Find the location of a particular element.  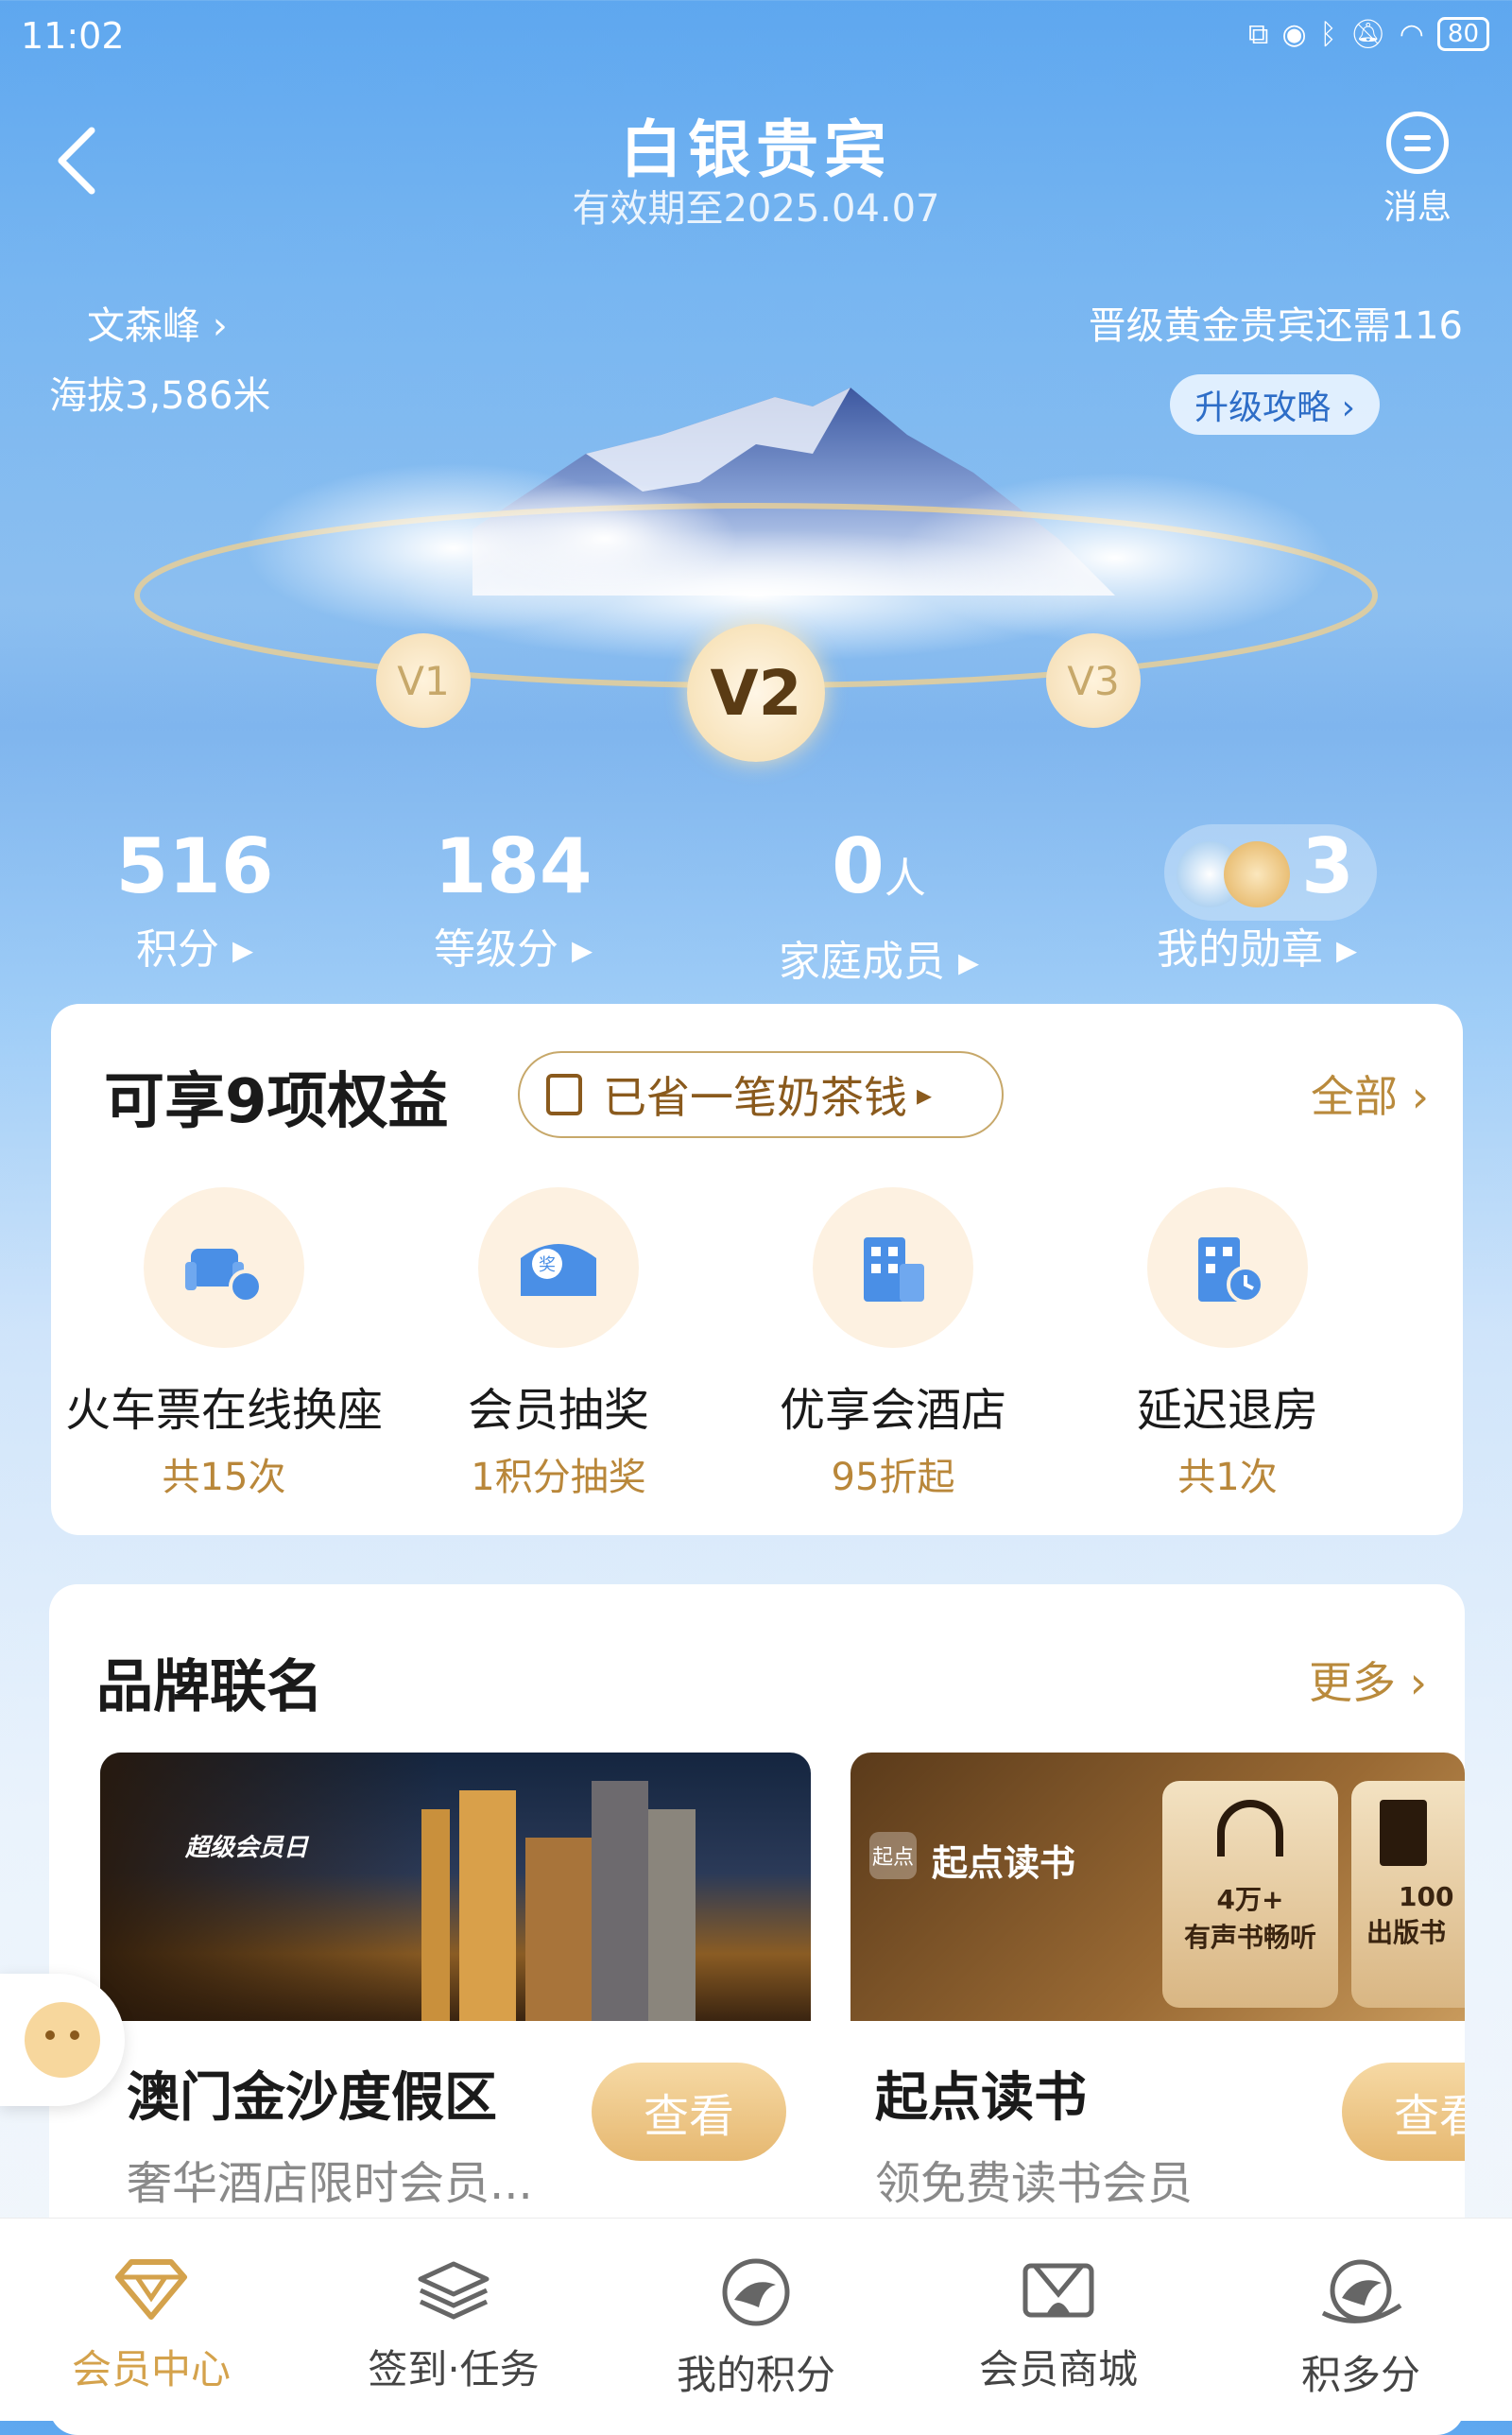

audiobook-badge: 4万+ 有声书畅听 is located at coordinates (1250, 1894).